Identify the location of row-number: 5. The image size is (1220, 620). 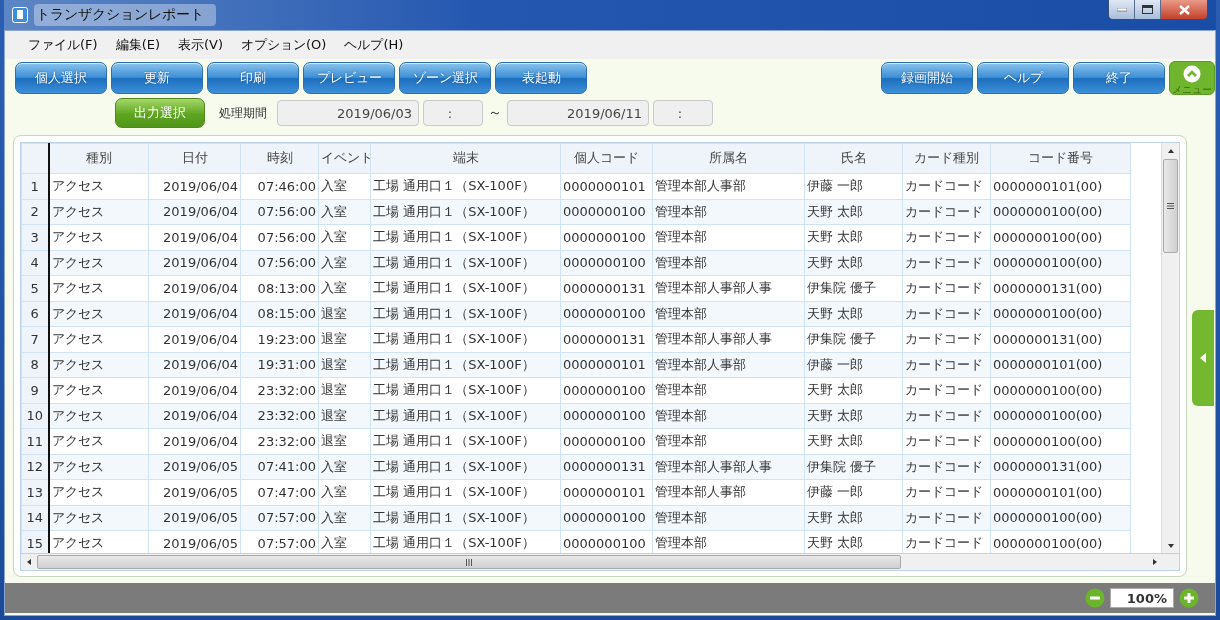
(35, 288).